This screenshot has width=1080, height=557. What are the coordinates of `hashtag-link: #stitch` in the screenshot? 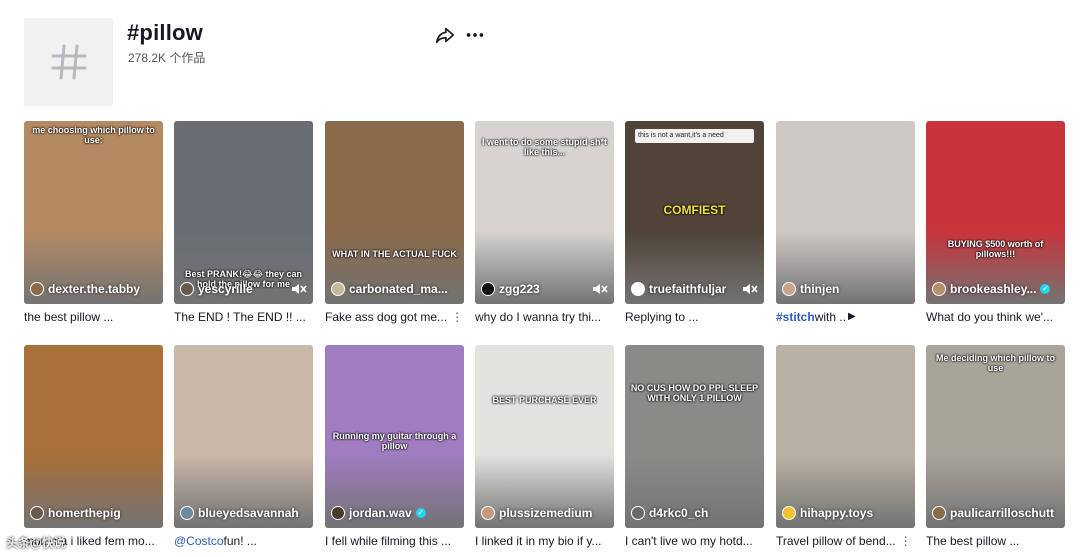 It's located at (795, 317).